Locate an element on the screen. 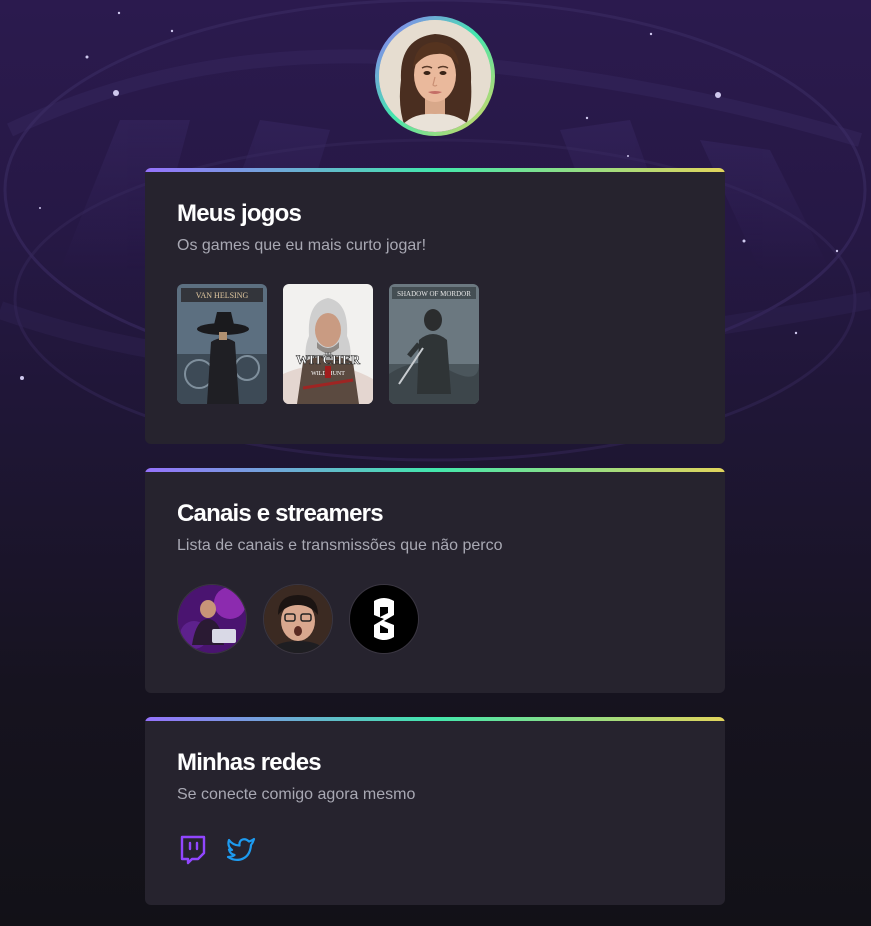 The image size is (871, 926). socials-card-subtitle: Se conecte comigo agora mesmo is located at coordinates (296, 794).